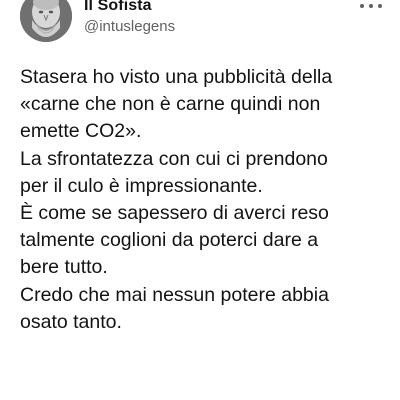  What do you see at coordinates (176, 77) in the screenshot?
I see `tweet-text-line: Stasera ho visto una pubblicità della` at bounding box center [176, 77].